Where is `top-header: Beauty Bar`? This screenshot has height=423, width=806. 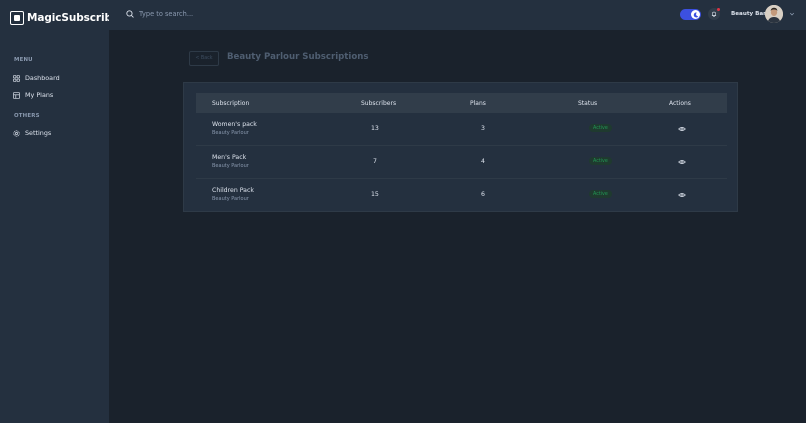
top-header: Beauty Bar is located at coordinates (457, 15).